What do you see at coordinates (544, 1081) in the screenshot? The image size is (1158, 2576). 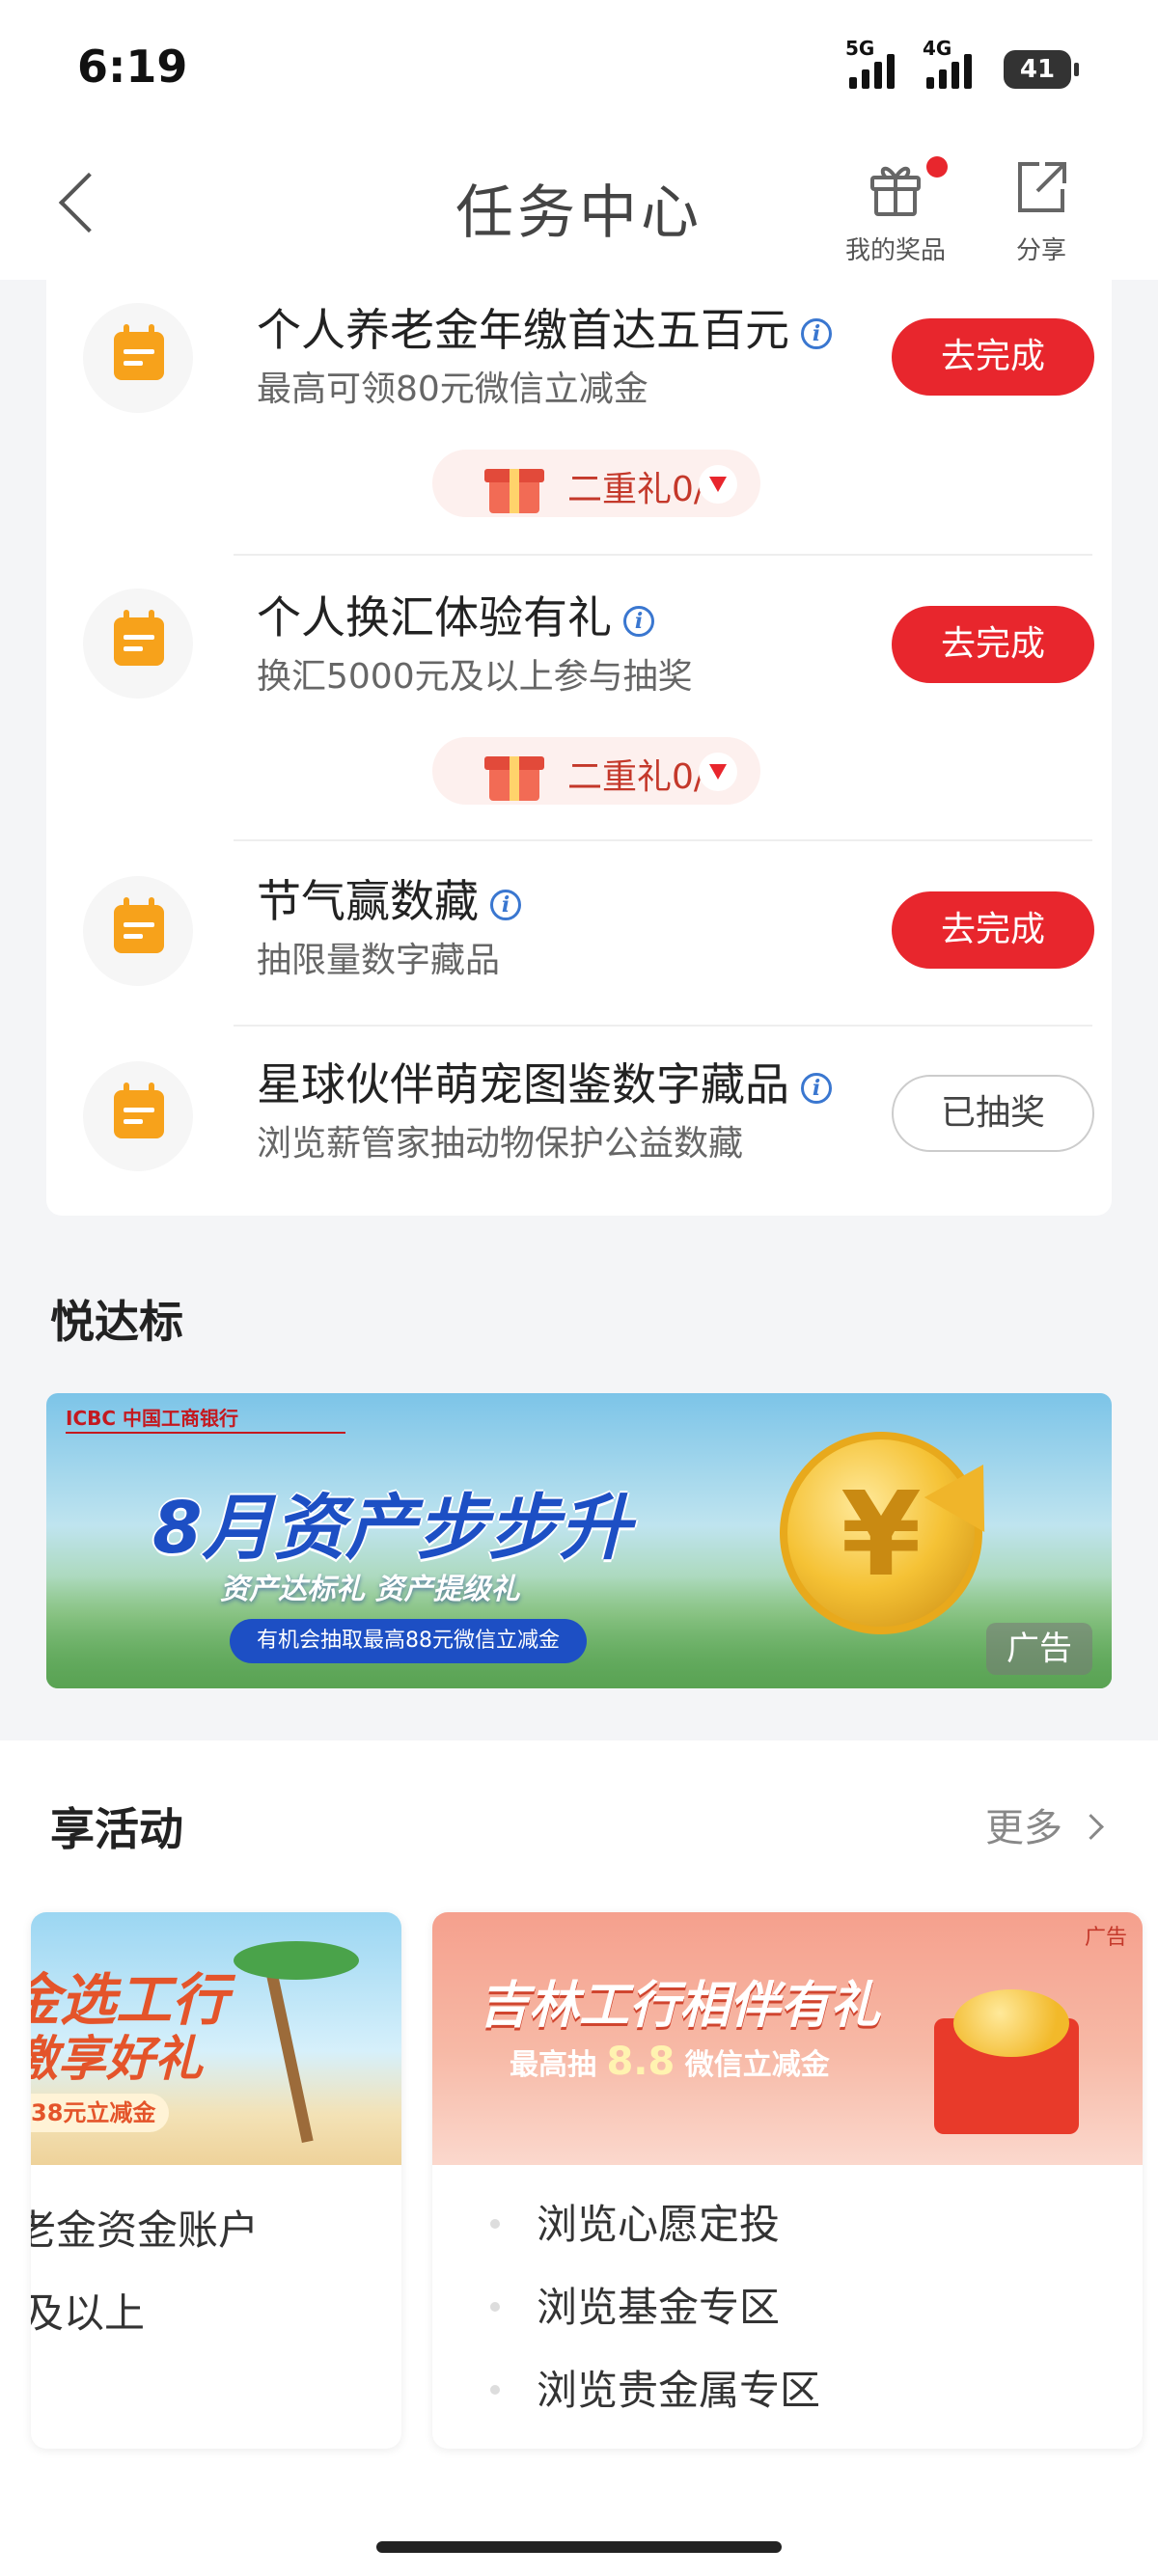 I see `task-name: 星球伙伴萌宠图鉴数字藏品 i` at bounding box center [544, 1081].